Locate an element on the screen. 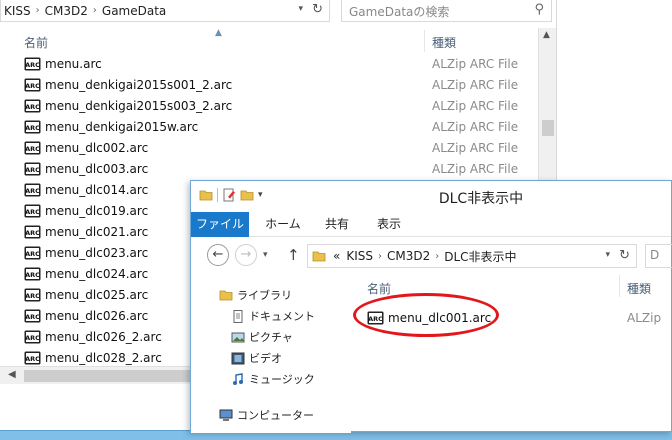 This screenshot has height=440, width=672. breadcrumb-dlc-hidden: DLC非表示中 is located at coordinates (480, 256).